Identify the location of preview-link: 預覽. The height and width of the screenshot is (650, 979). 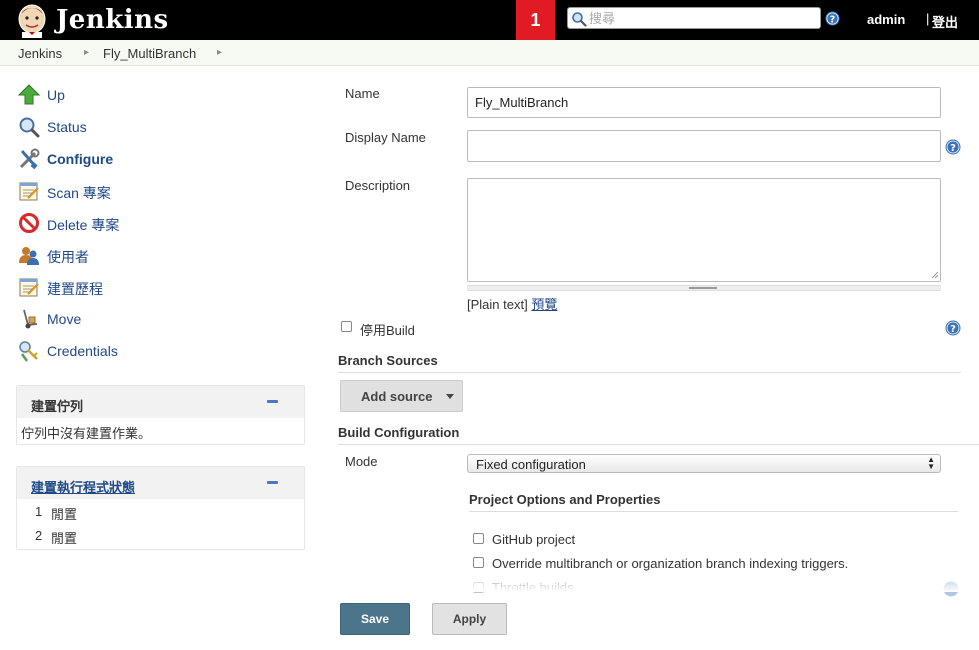
(544, 304).